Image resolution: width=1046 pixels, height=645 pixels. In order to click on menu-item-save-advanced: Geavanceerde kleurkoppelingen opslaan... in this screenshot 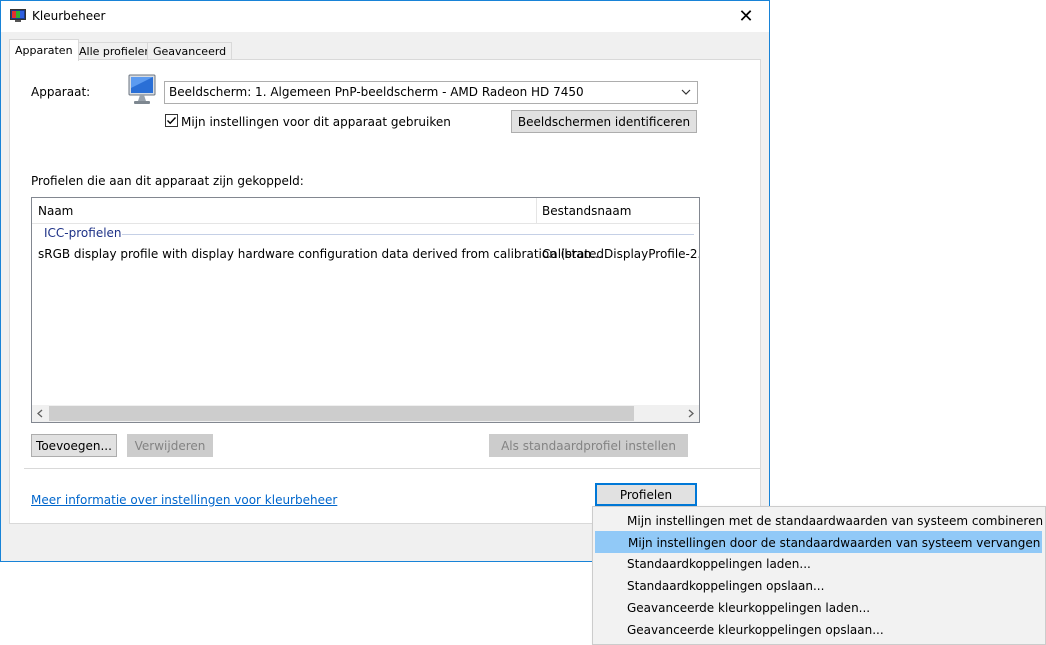, I will do `click(818, 630)`.